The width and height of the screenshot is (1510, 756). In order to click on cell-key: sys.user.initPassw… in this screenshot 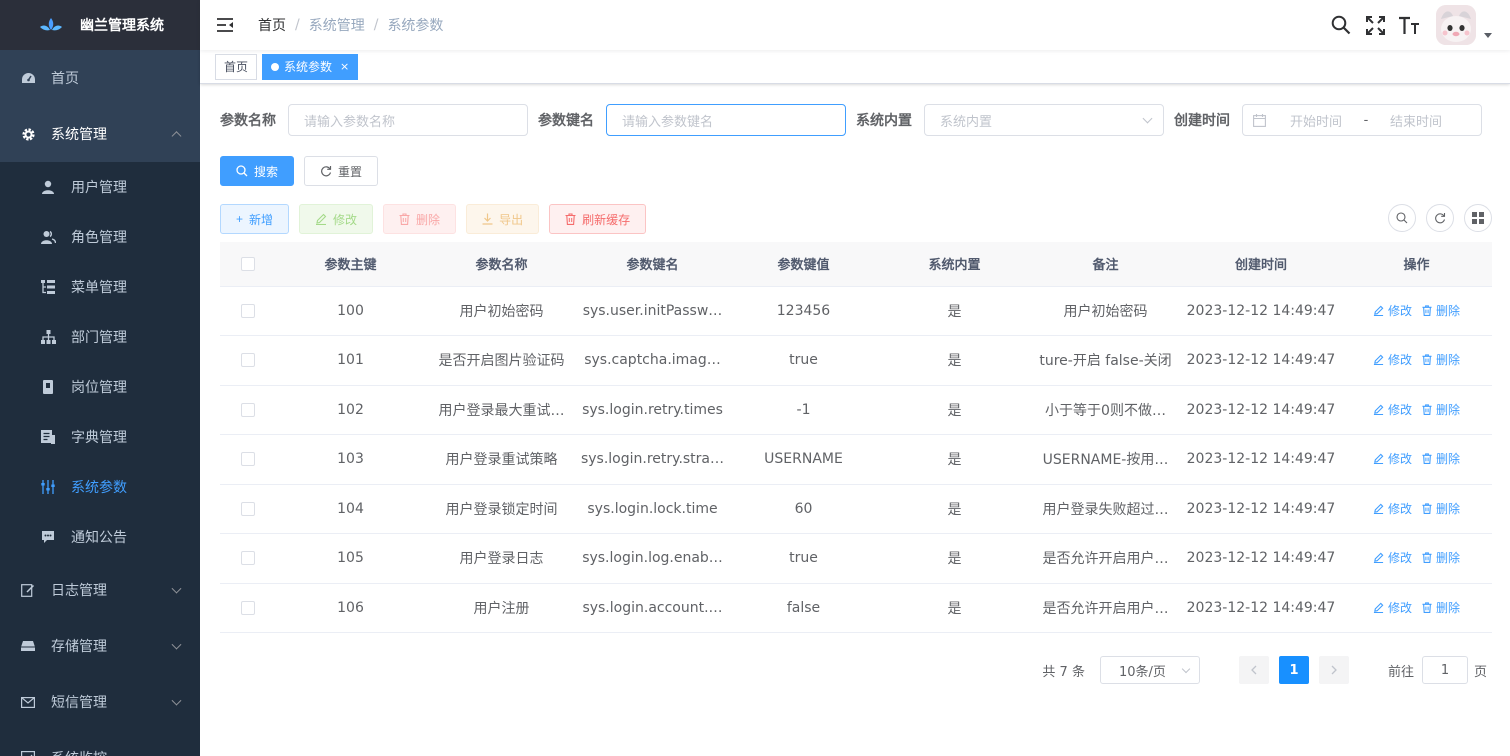, I will do `click(652, 311)`.